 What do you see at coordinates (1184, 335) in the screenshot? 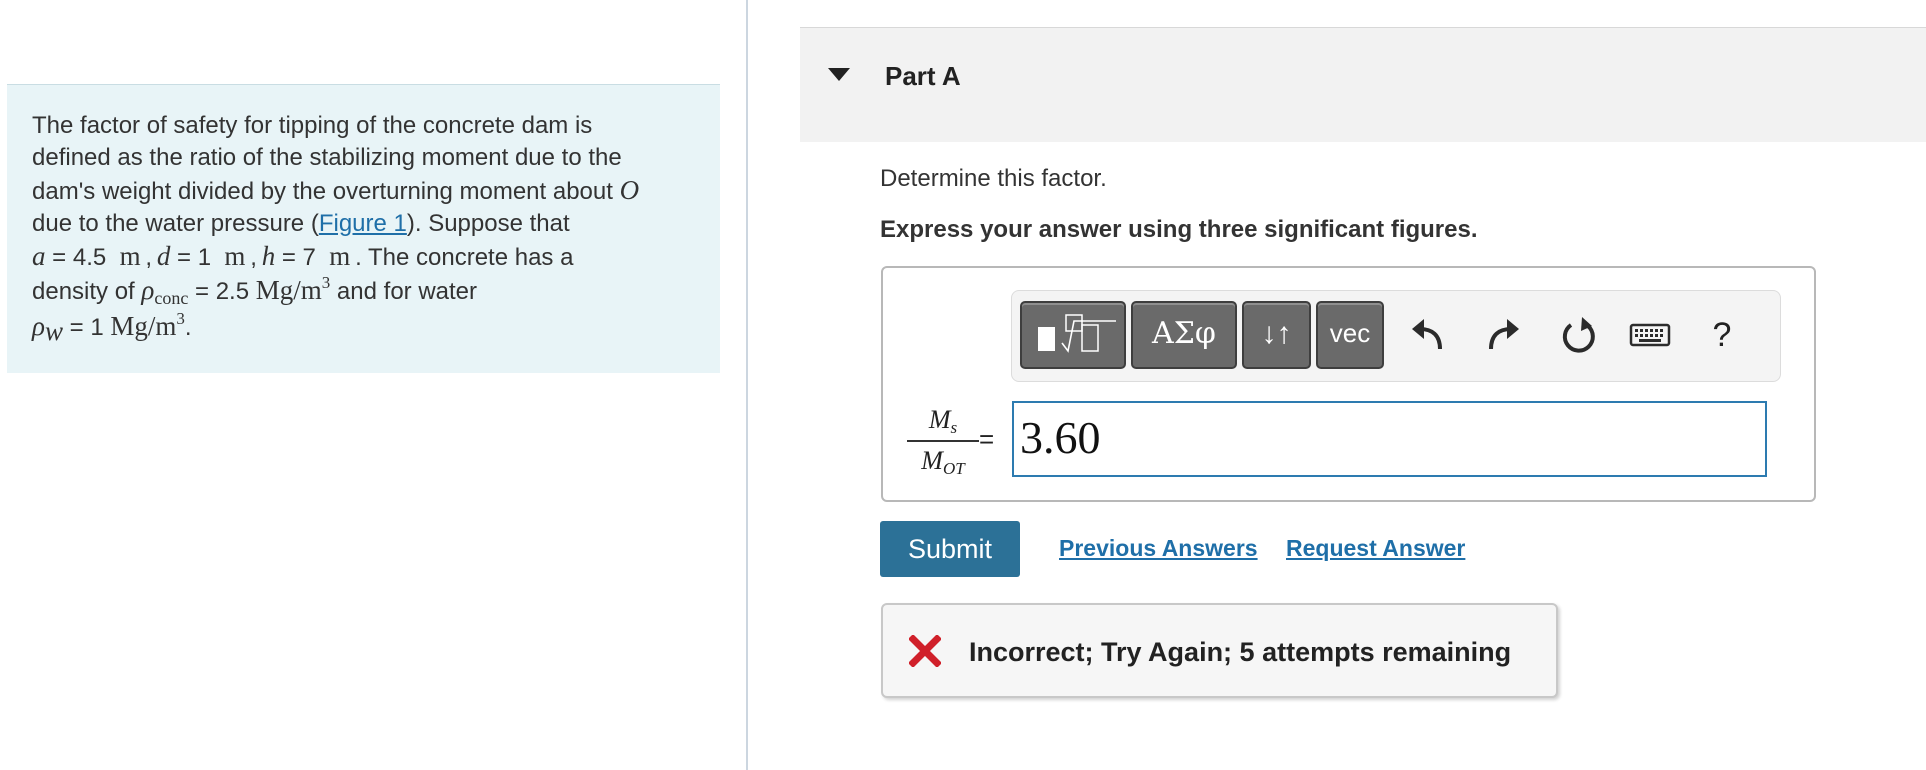
I see `greek-symbols-button: ΑΣφ` at bounding box center [1184, 335].